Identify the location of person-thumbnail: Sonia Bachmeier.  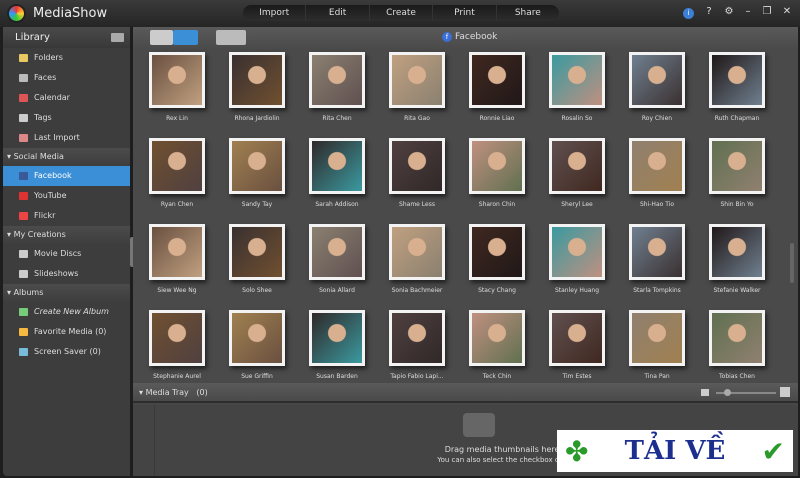
(417, 264).